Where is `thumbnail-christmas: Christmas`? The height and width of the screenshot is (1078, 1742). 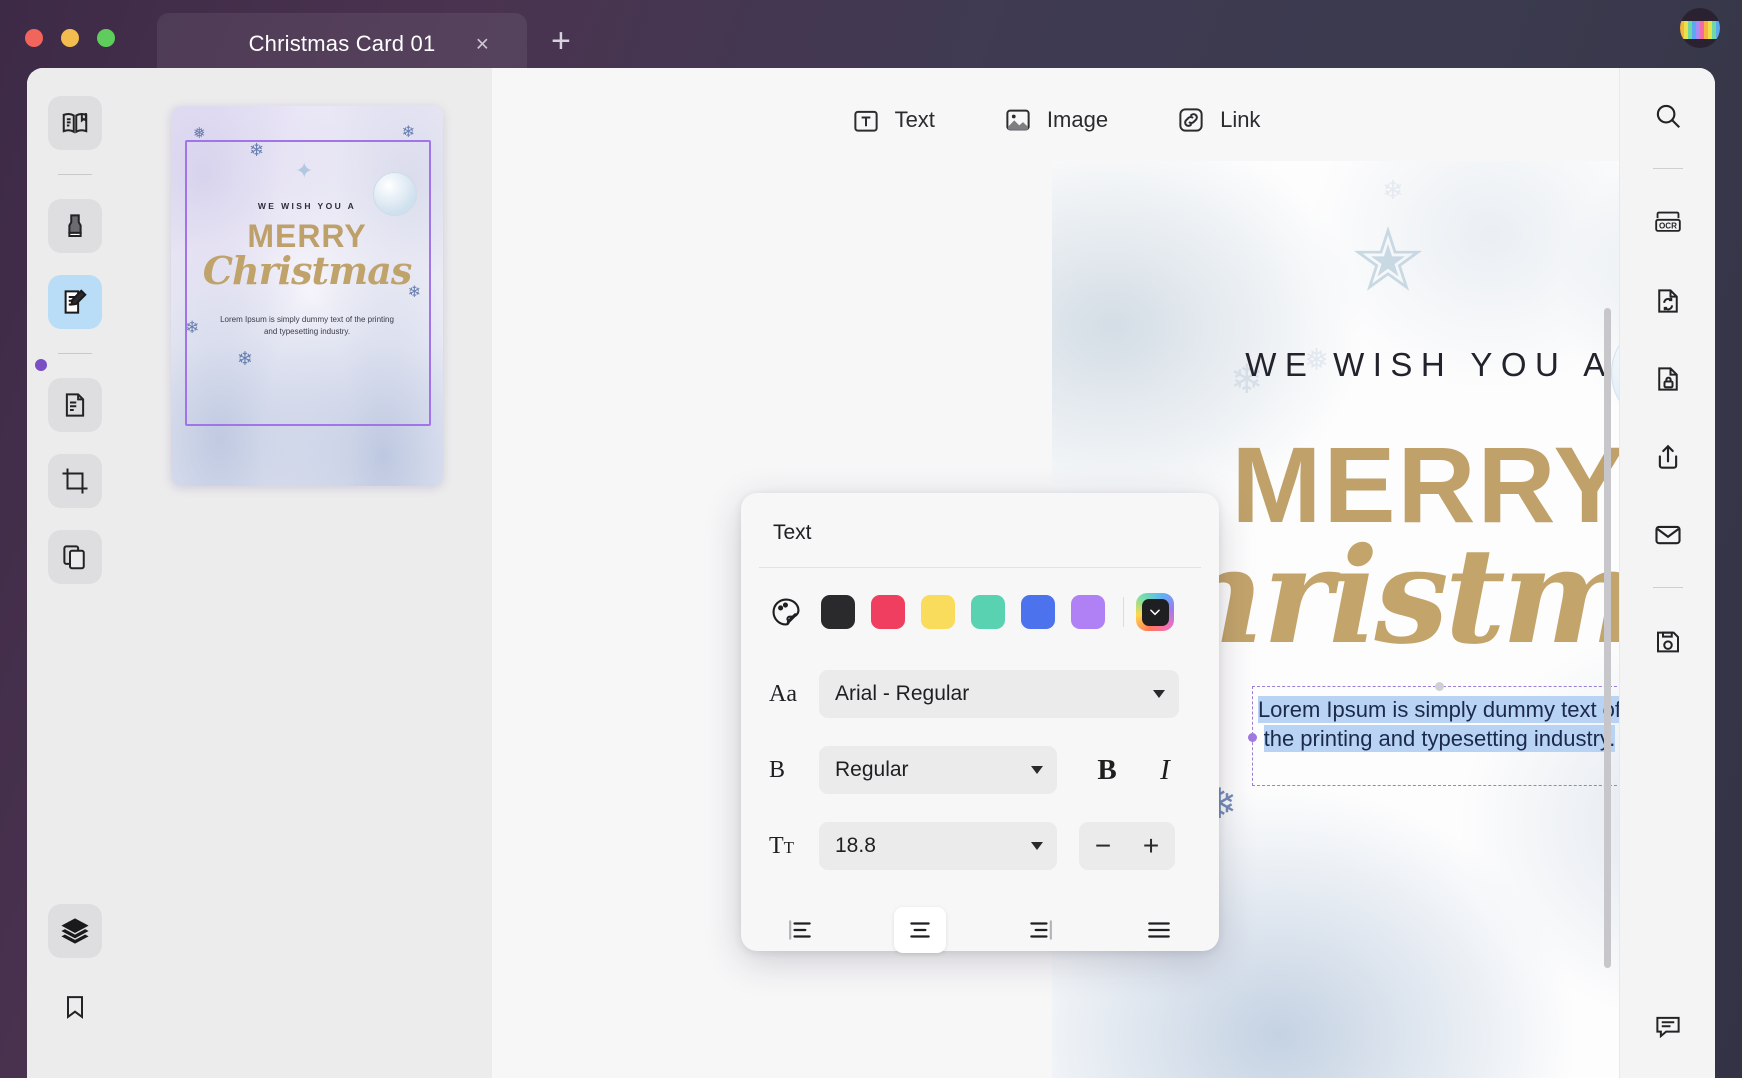
thumbnail-christmas: Christmas is located at coordinates (307, 270).